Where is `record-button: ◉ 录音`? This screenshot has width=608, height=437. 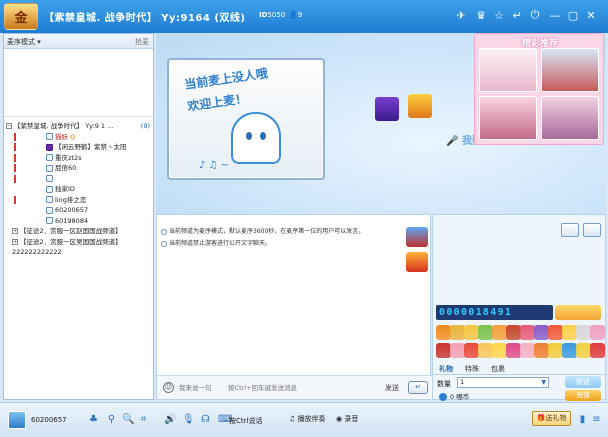
record-button: ◉ 录音 is located at coordinates (347, 419).